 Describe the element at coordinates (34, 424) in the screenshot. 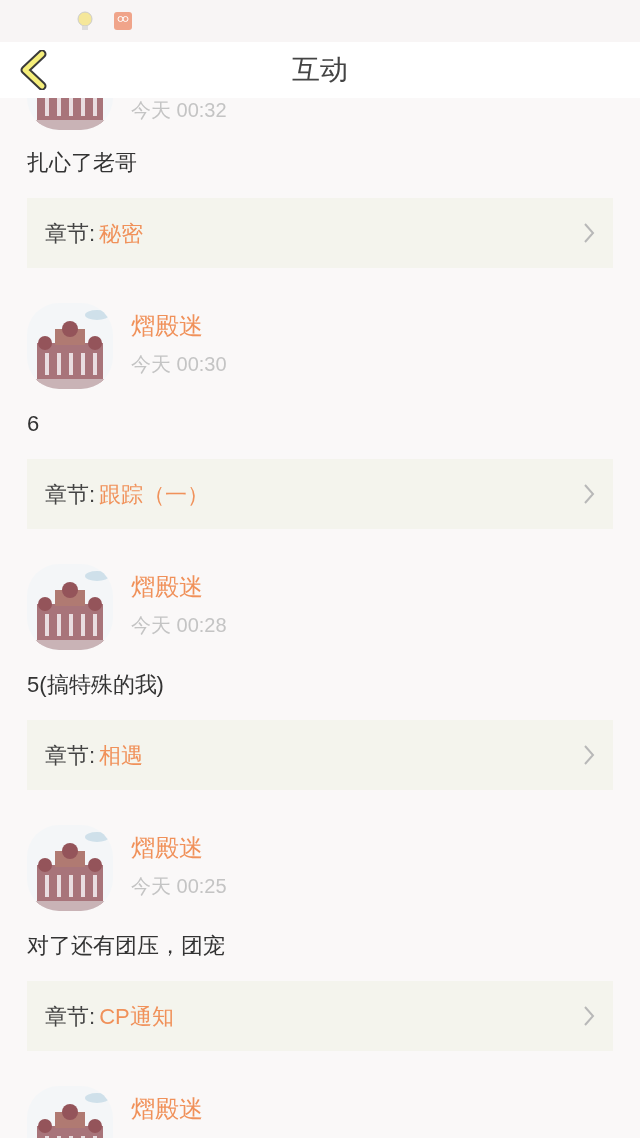

I see `comment-text: 6` at that location.